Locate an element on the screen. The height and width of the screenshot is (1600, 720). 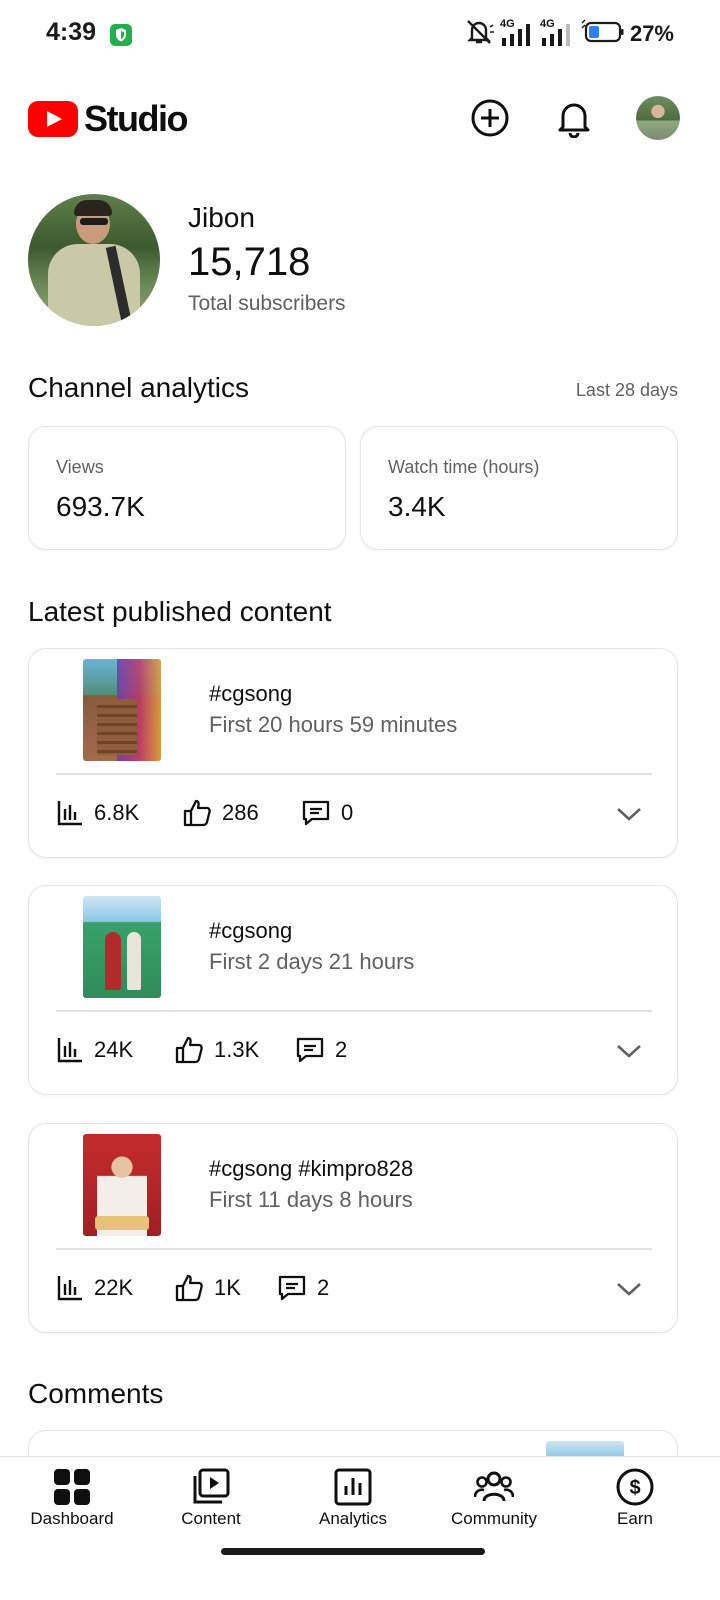
status-indicators: 4G 4G 27% is located at coordinates (569, 34).